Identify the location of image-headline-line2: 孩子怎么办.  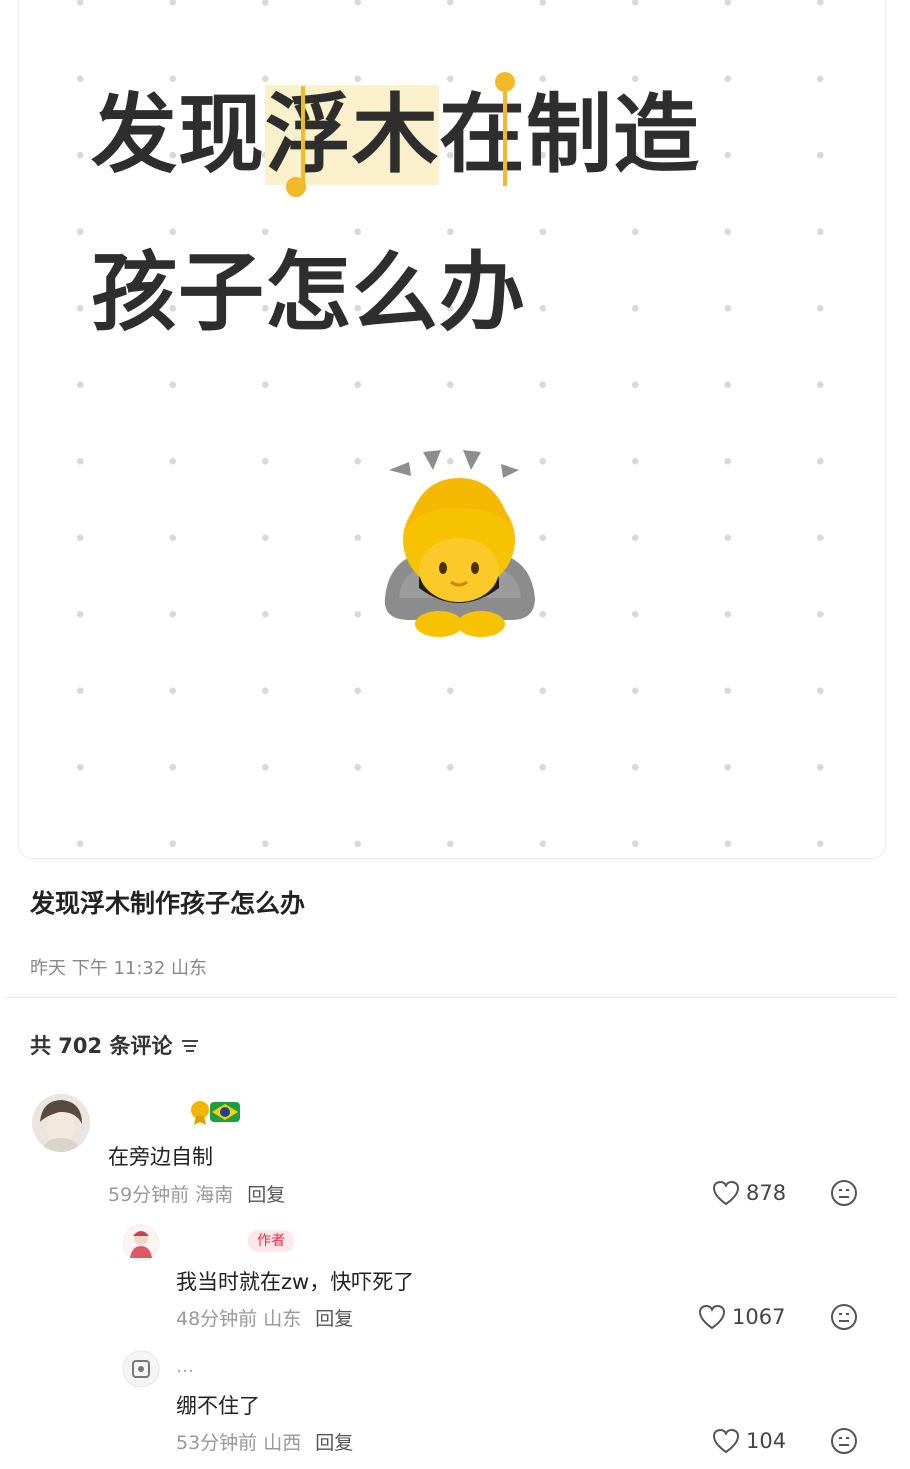
(308, 293).